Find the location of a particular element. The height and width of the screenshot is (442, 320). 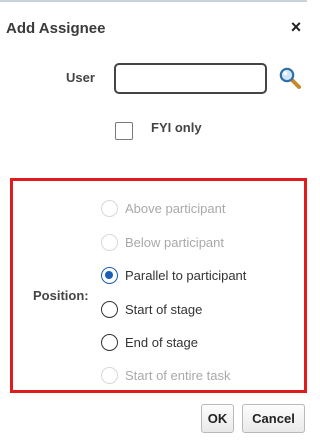

radio-start-of-entire-task is located at coordinates (109, 375).